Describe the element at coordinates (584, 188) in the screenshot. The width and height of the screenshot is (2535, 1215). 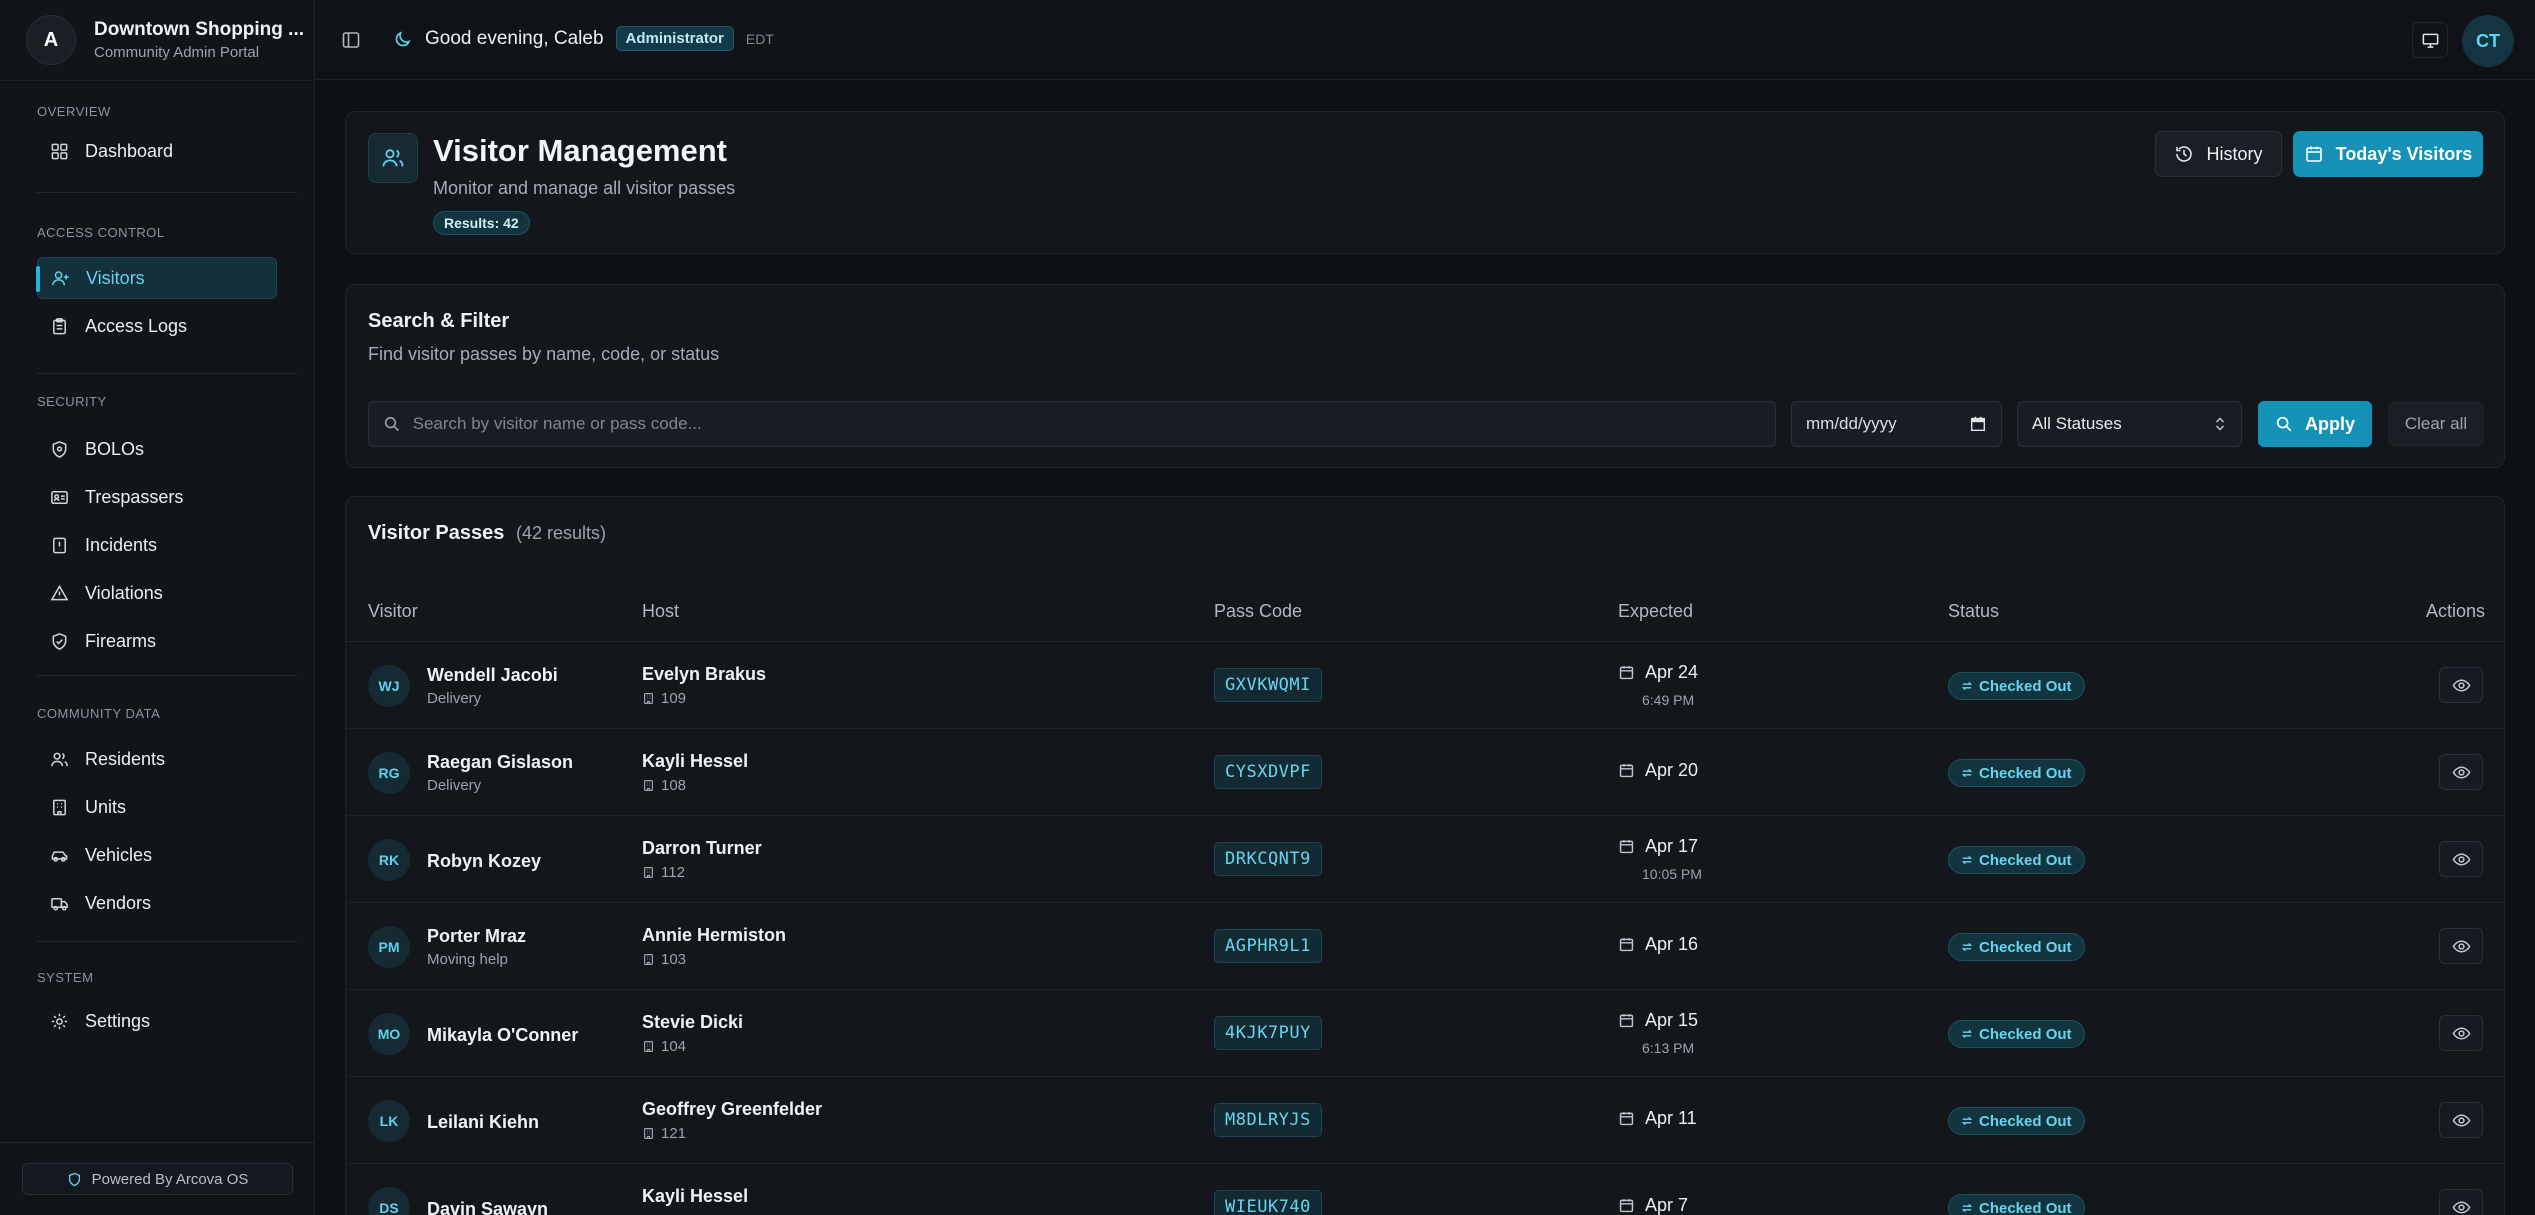
I see `page-subtitle: Monitor and manage all visitor passes` at that location.